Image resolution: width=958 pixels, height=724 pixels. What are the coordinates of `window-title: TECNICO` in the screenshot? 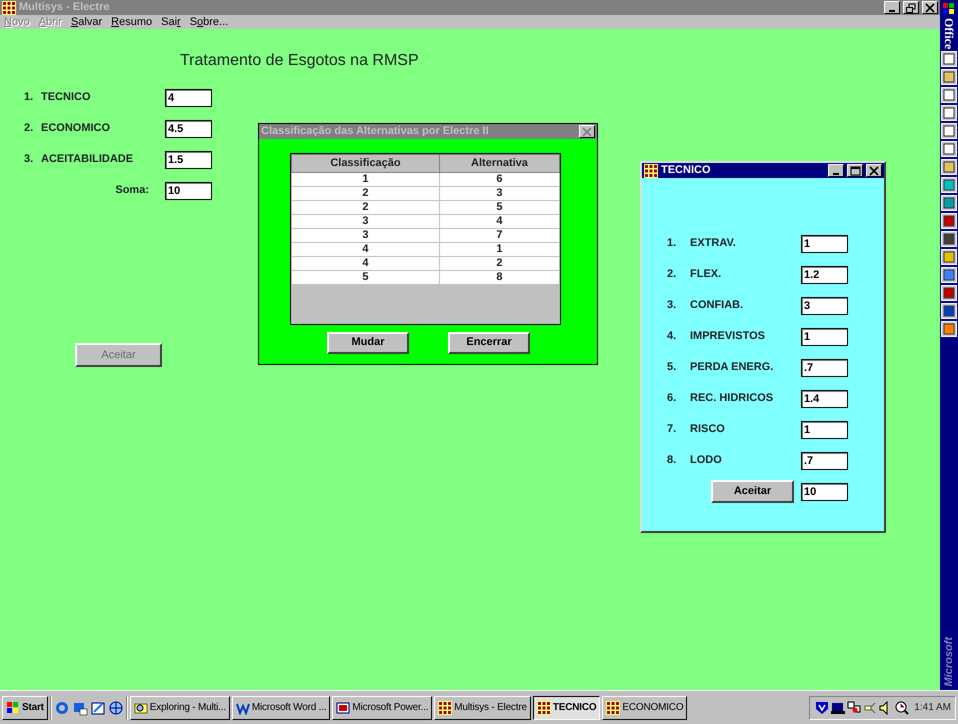 It's located at (686, 170).